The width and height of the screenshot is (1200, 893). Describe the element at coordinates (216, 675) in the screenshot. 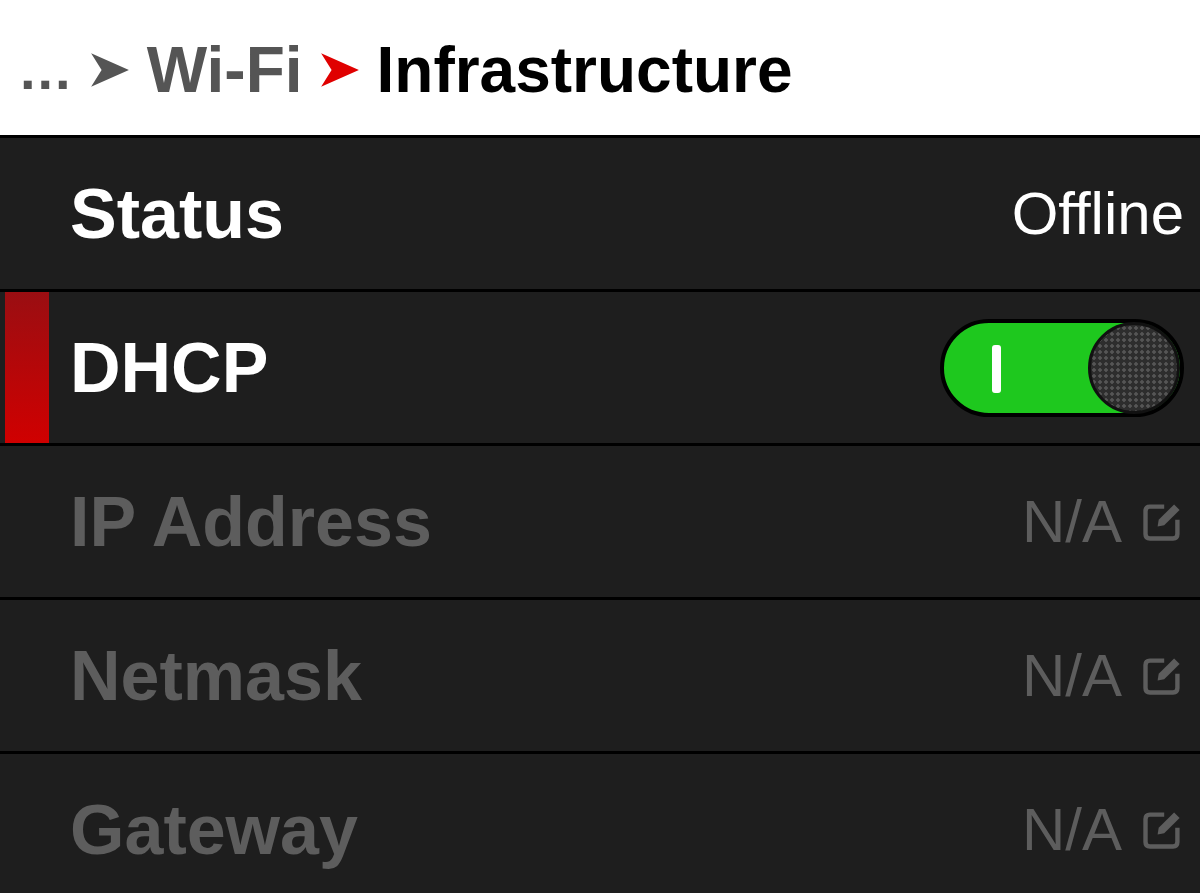

I see `setting-label: Netmask` at that location.